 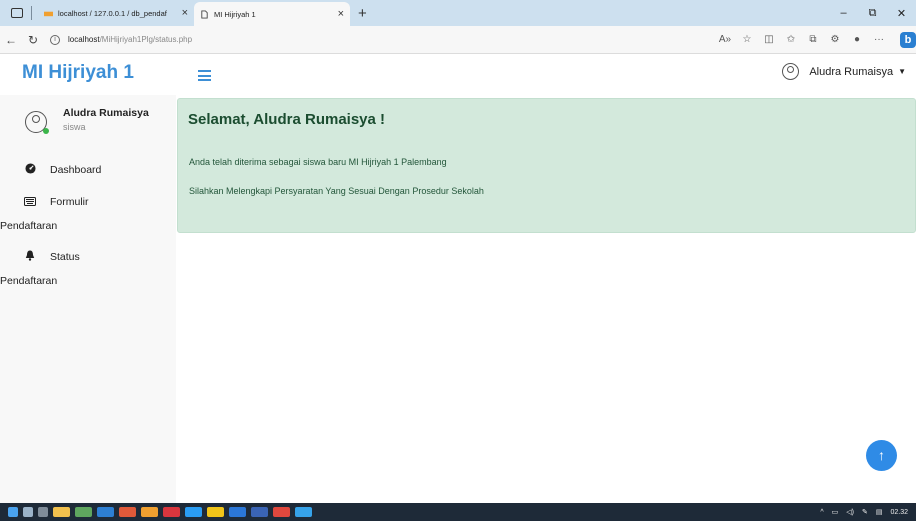 What do you see at coordinates (272, 14) in the screenshot?
I see `browser-tab-active: MI Hijriyah 1 ×` at bounding box center [272, 14].